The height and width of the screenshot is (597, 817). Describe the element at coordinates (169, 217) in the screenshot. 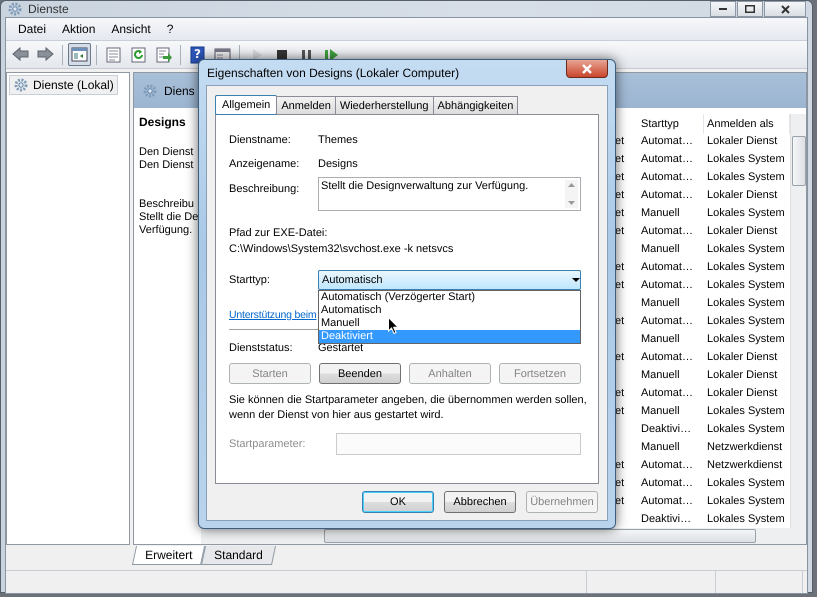

I see `description-text: Stellt die De` at that location.